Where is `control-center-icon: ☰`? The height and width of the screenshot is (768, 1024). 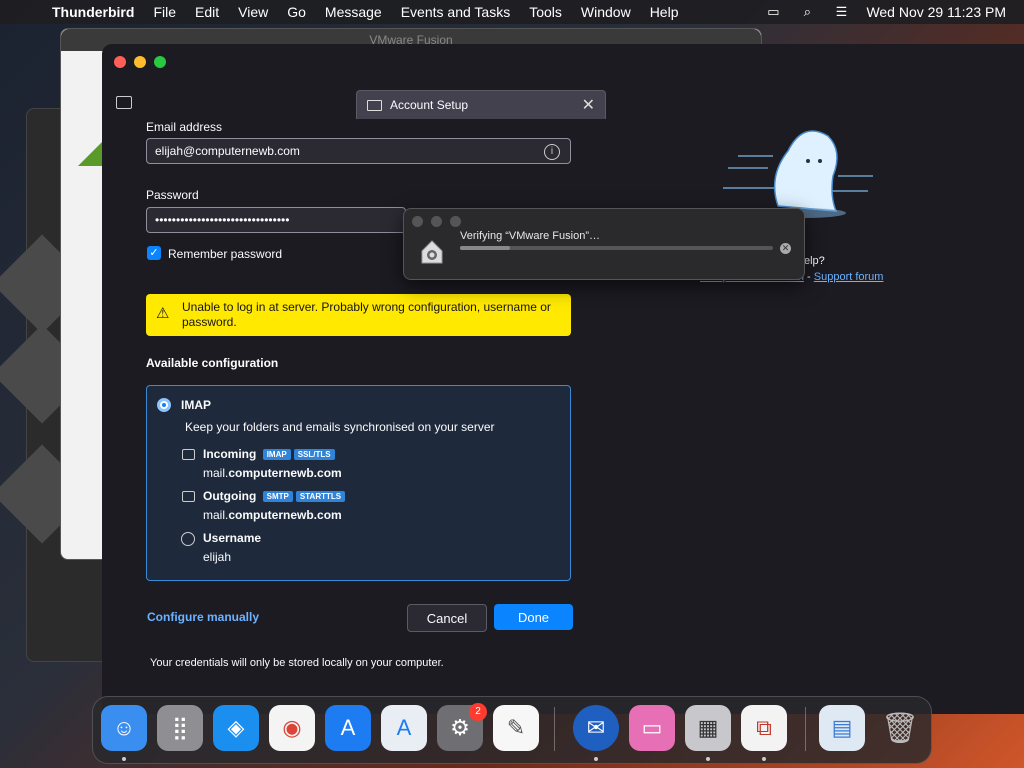 control-center-icon: ☰ is located at coordinates (841, 11).